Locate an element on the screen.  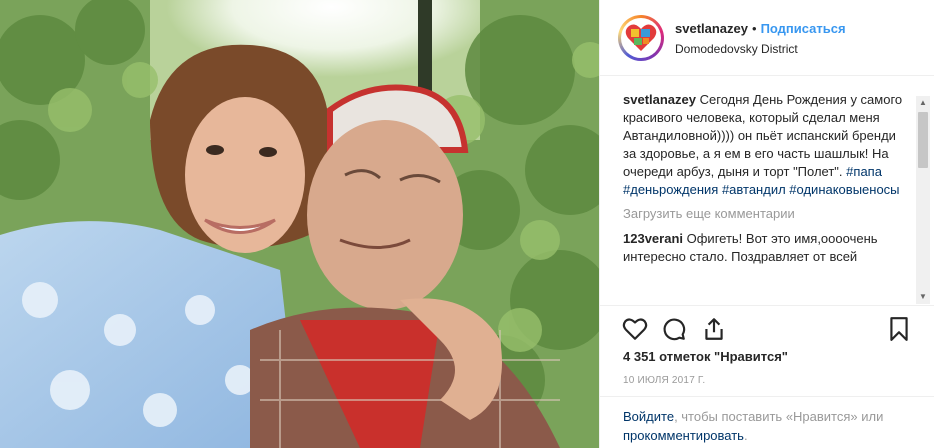
header-user-row: svetlanazey • Подписаться is located at coordinates (760, 28).